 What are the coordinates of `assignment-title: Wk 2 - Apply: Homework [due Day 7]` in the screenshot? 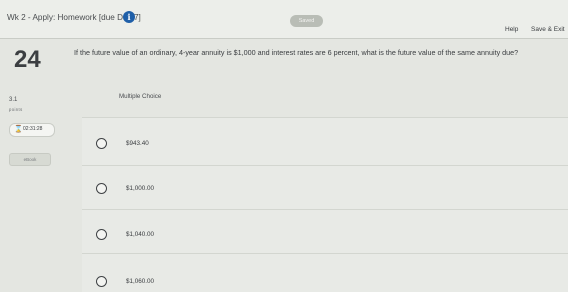 It's located at (74, 17).